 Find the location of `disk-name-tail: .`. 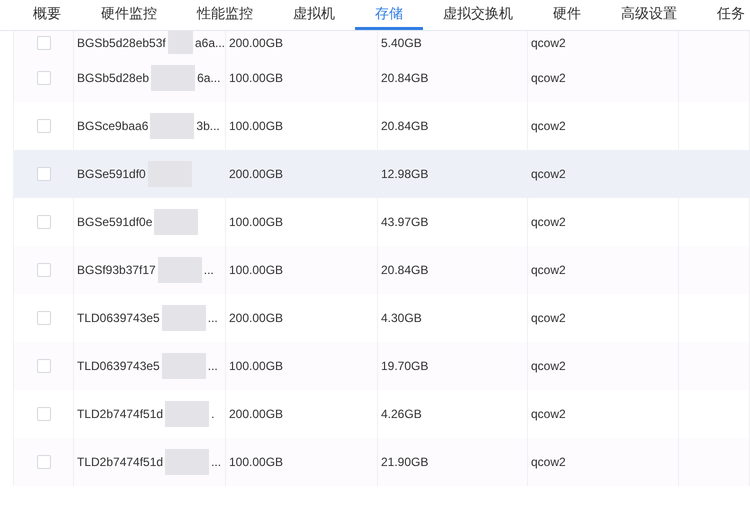

disk-name-tail: . is located at coordinates (212, 414).